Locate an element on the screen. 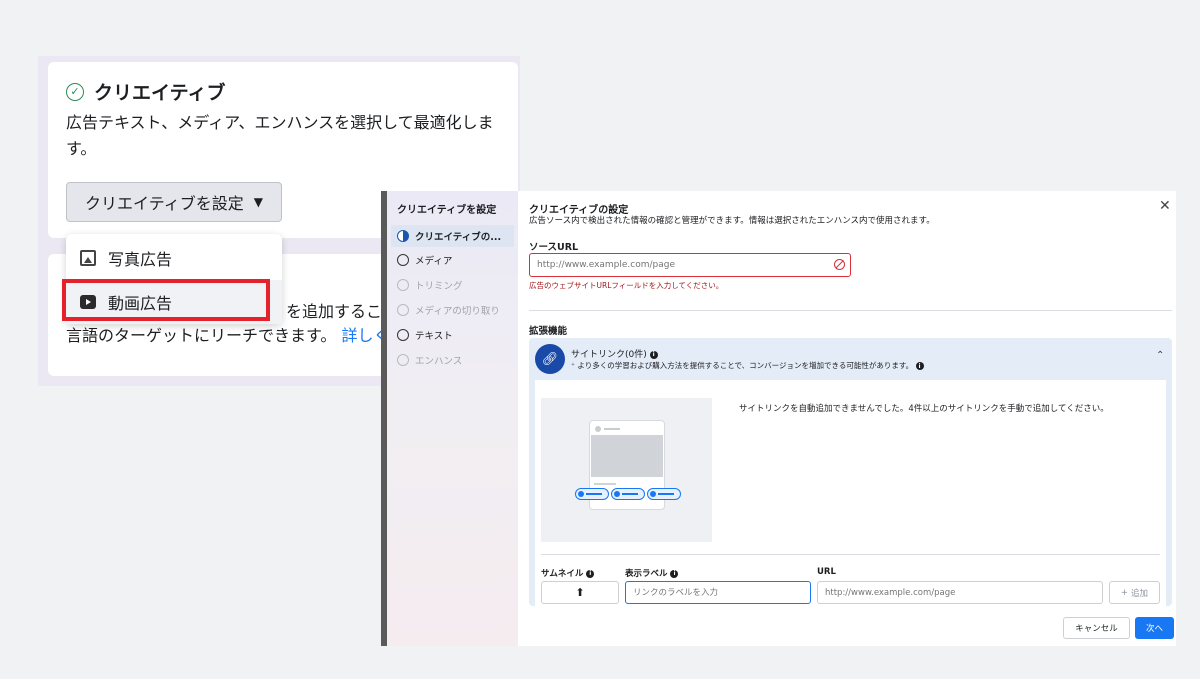 This screenshot has width=1200, height=679. sidebar-item-media: メディア is located at coordinates (452, 260).